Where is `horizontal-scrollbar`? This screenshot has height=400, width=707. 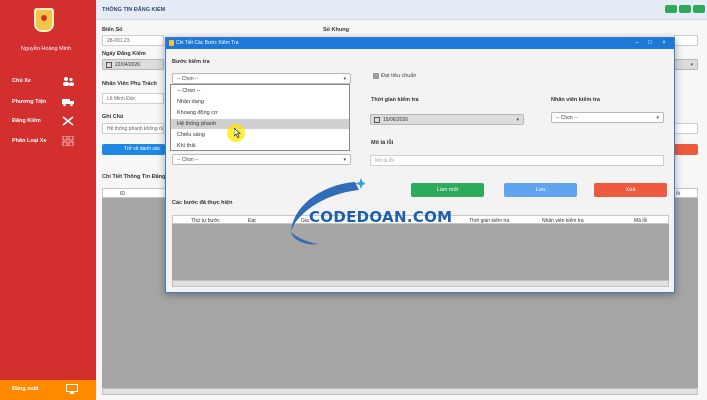 horizontal-scrollbar is located at coordinates (400, 391).